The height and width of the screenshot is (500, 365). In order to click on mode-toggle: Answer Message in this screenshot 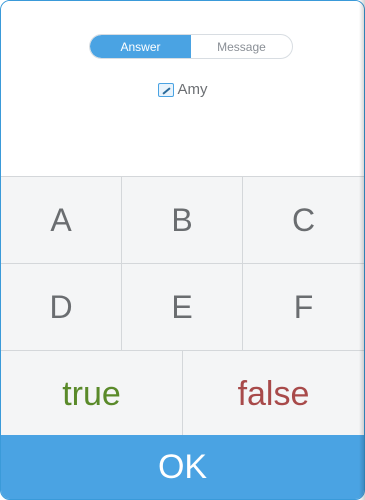, I will do `click(191, 46)`.